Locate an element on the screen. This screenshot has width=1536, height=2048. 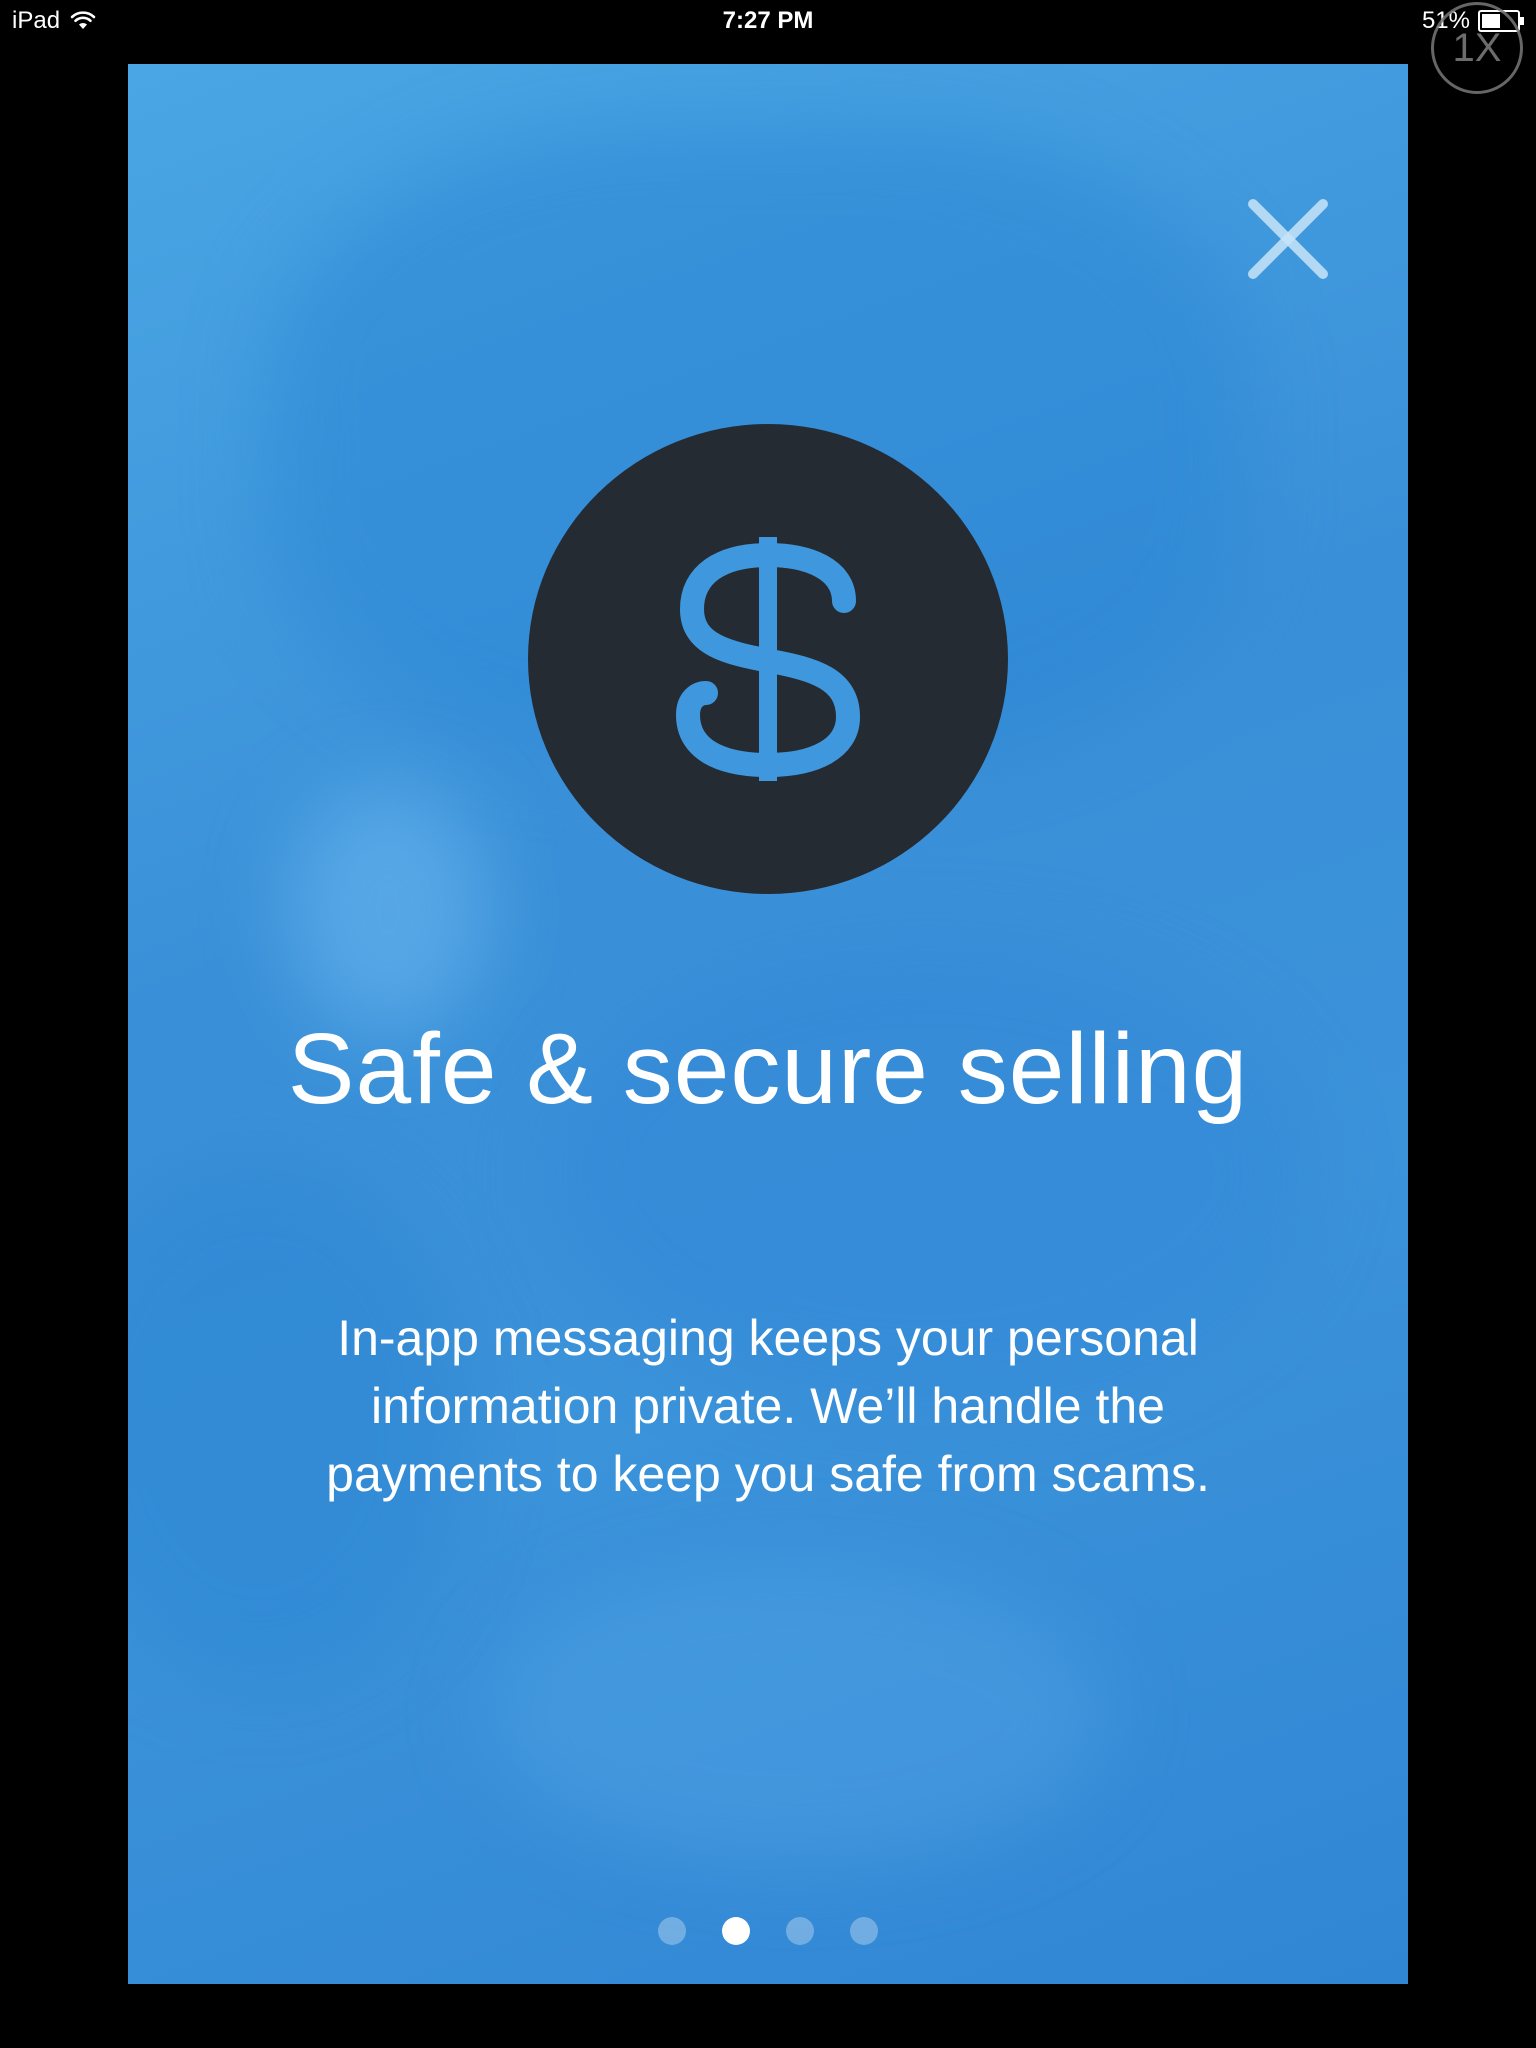
speed-badge: 1X is located at coordinates (1477, 48).